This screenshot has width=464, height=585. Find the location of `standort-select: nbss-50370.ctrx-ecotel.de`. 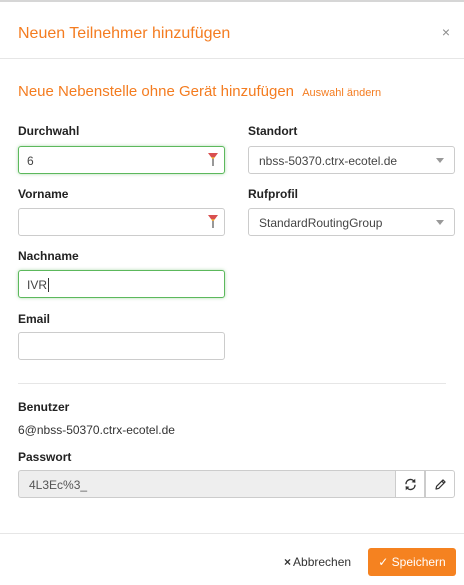

standort-select: nbss-50370.ctrx-ecotel.de is located at coordinates (351, 160).